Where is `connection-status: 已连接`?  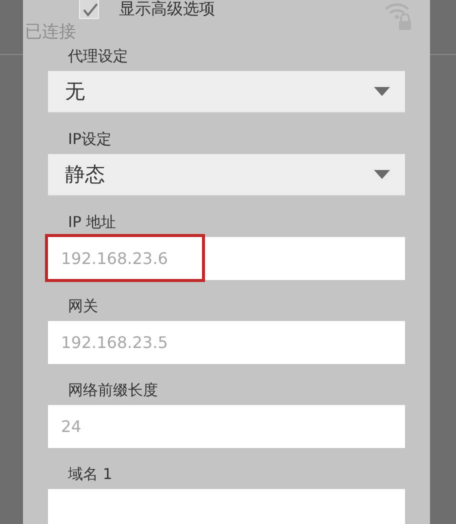 connection-status: 已连接 is located at coordinates (50, 32).